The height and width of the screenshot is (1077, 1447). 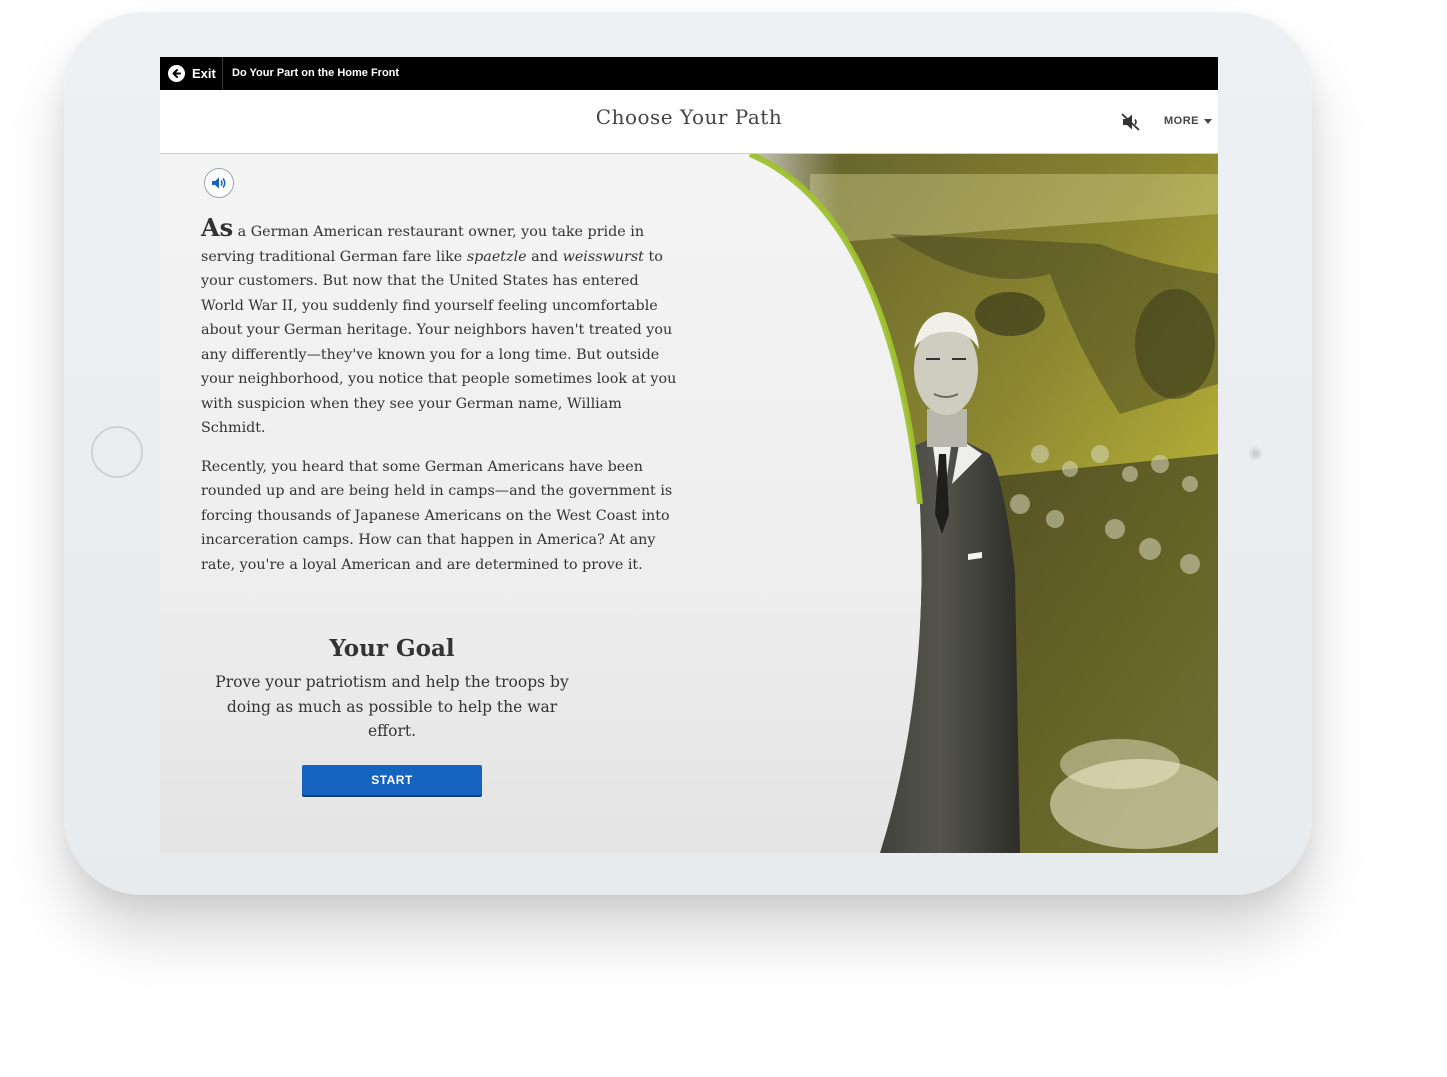 I want to click on page-title: Choose Your Path, so click(x=689, y=117).